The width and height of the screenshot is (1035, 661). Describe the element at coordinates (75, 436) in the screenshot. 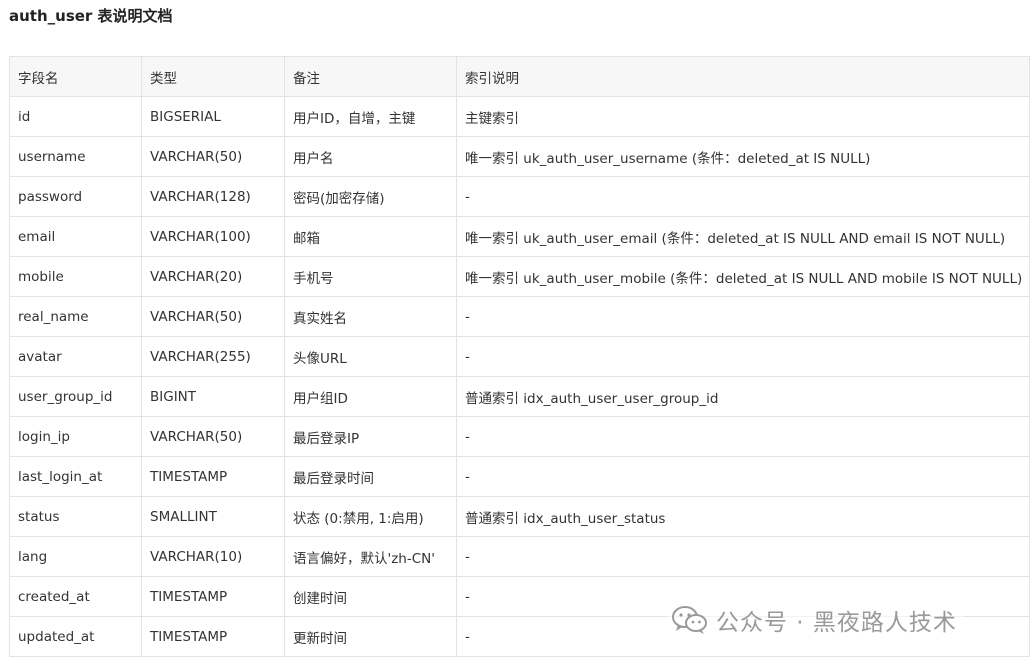

I see `cell-field: login_ip` at that location.